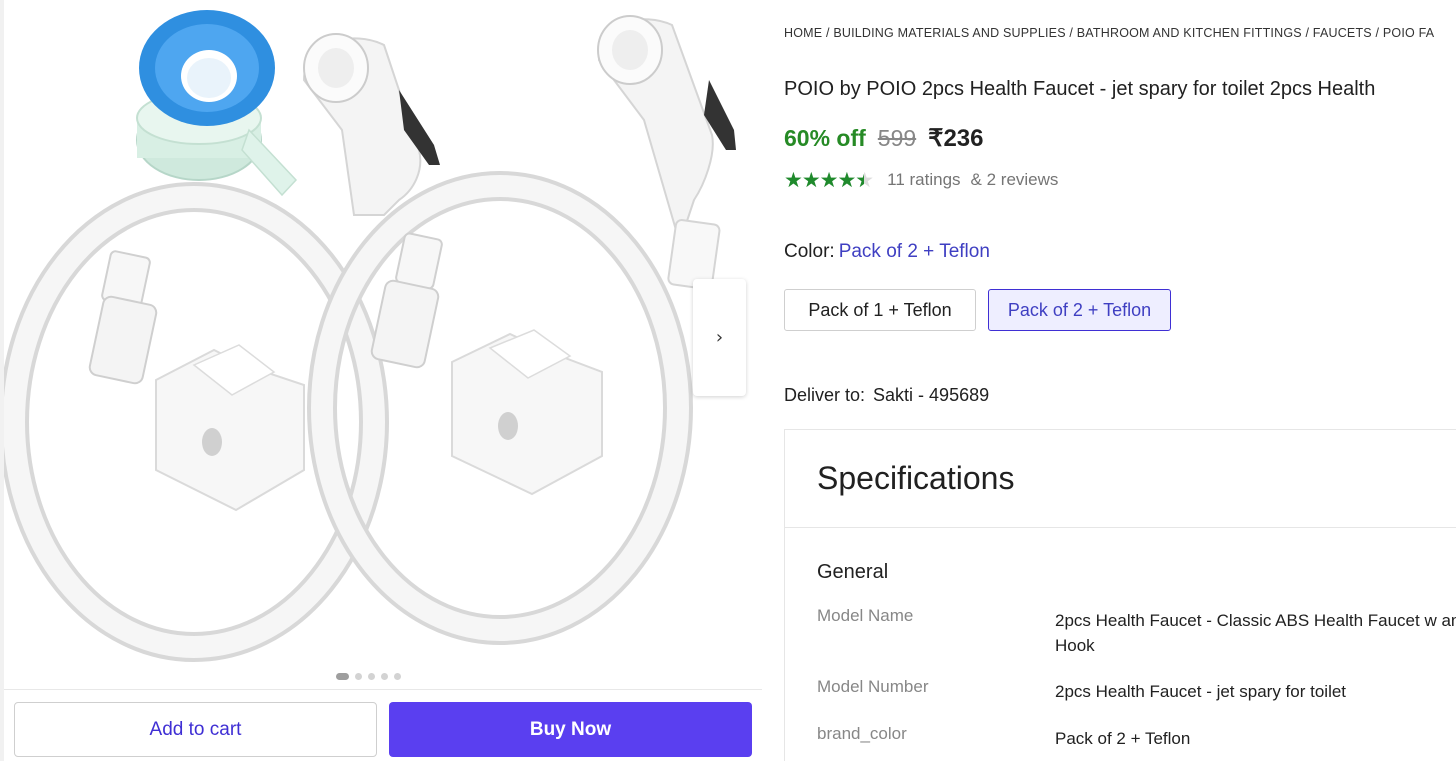  What do you see at coordinates (527, 412) in the screenshot?
I see `hook-right` at bounding box center [527, 412].